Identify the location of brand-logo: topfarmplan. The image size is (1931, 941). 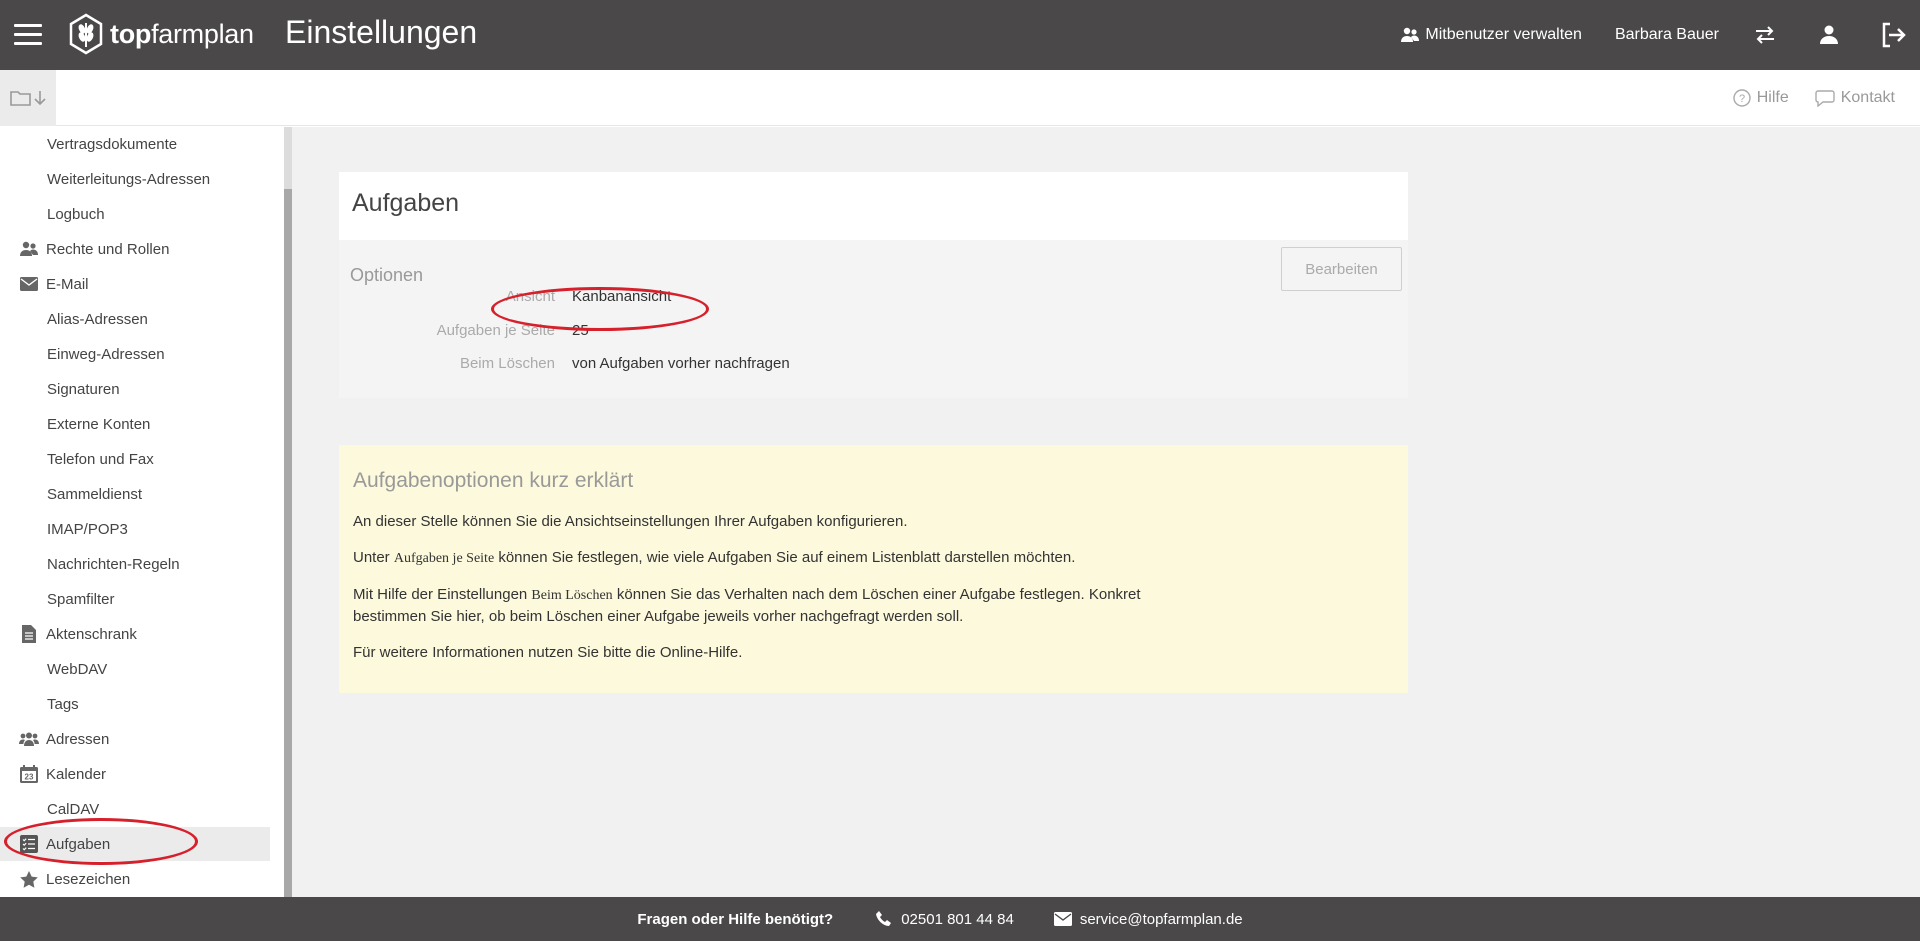
(161, 34).